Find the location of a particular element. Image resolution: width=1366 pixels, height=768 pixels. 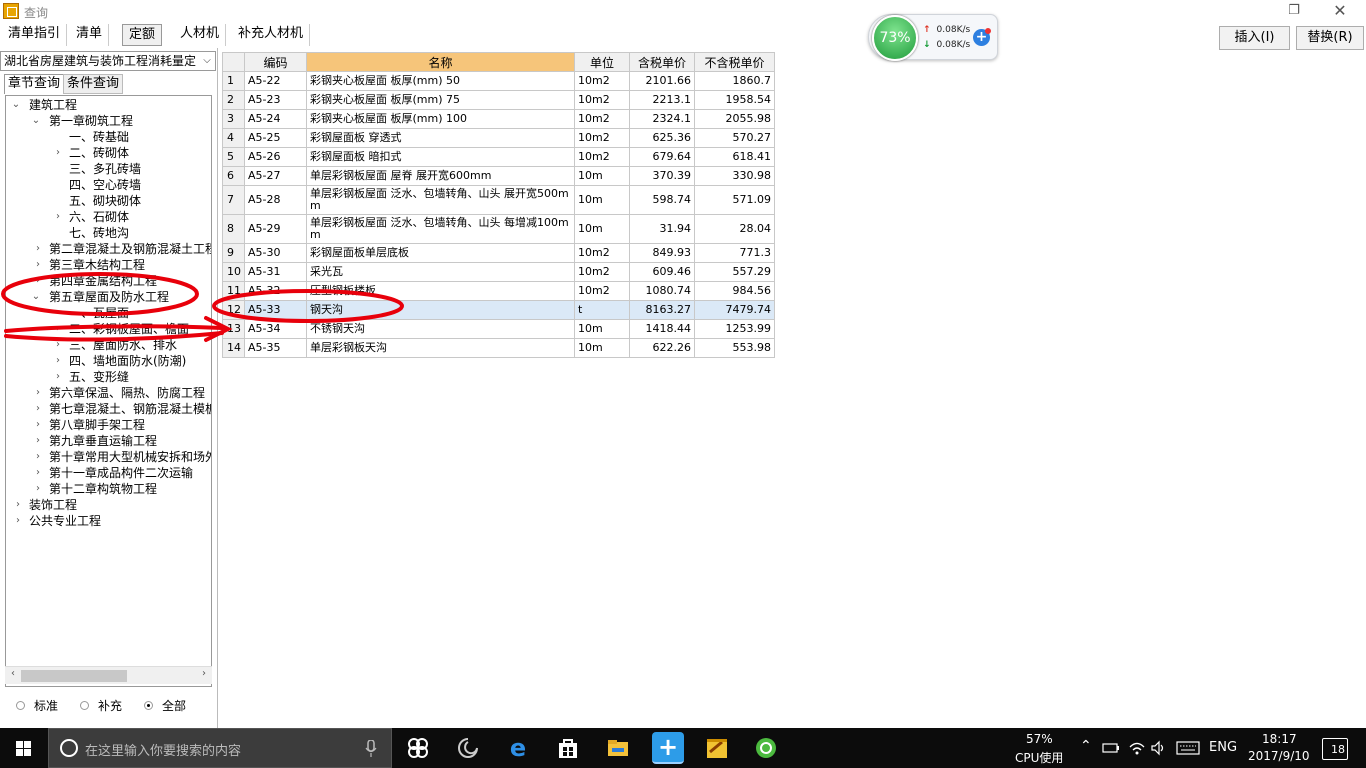

tree-node: › 四、墙地面防水(防潮) is located at coordinates (118, 361).